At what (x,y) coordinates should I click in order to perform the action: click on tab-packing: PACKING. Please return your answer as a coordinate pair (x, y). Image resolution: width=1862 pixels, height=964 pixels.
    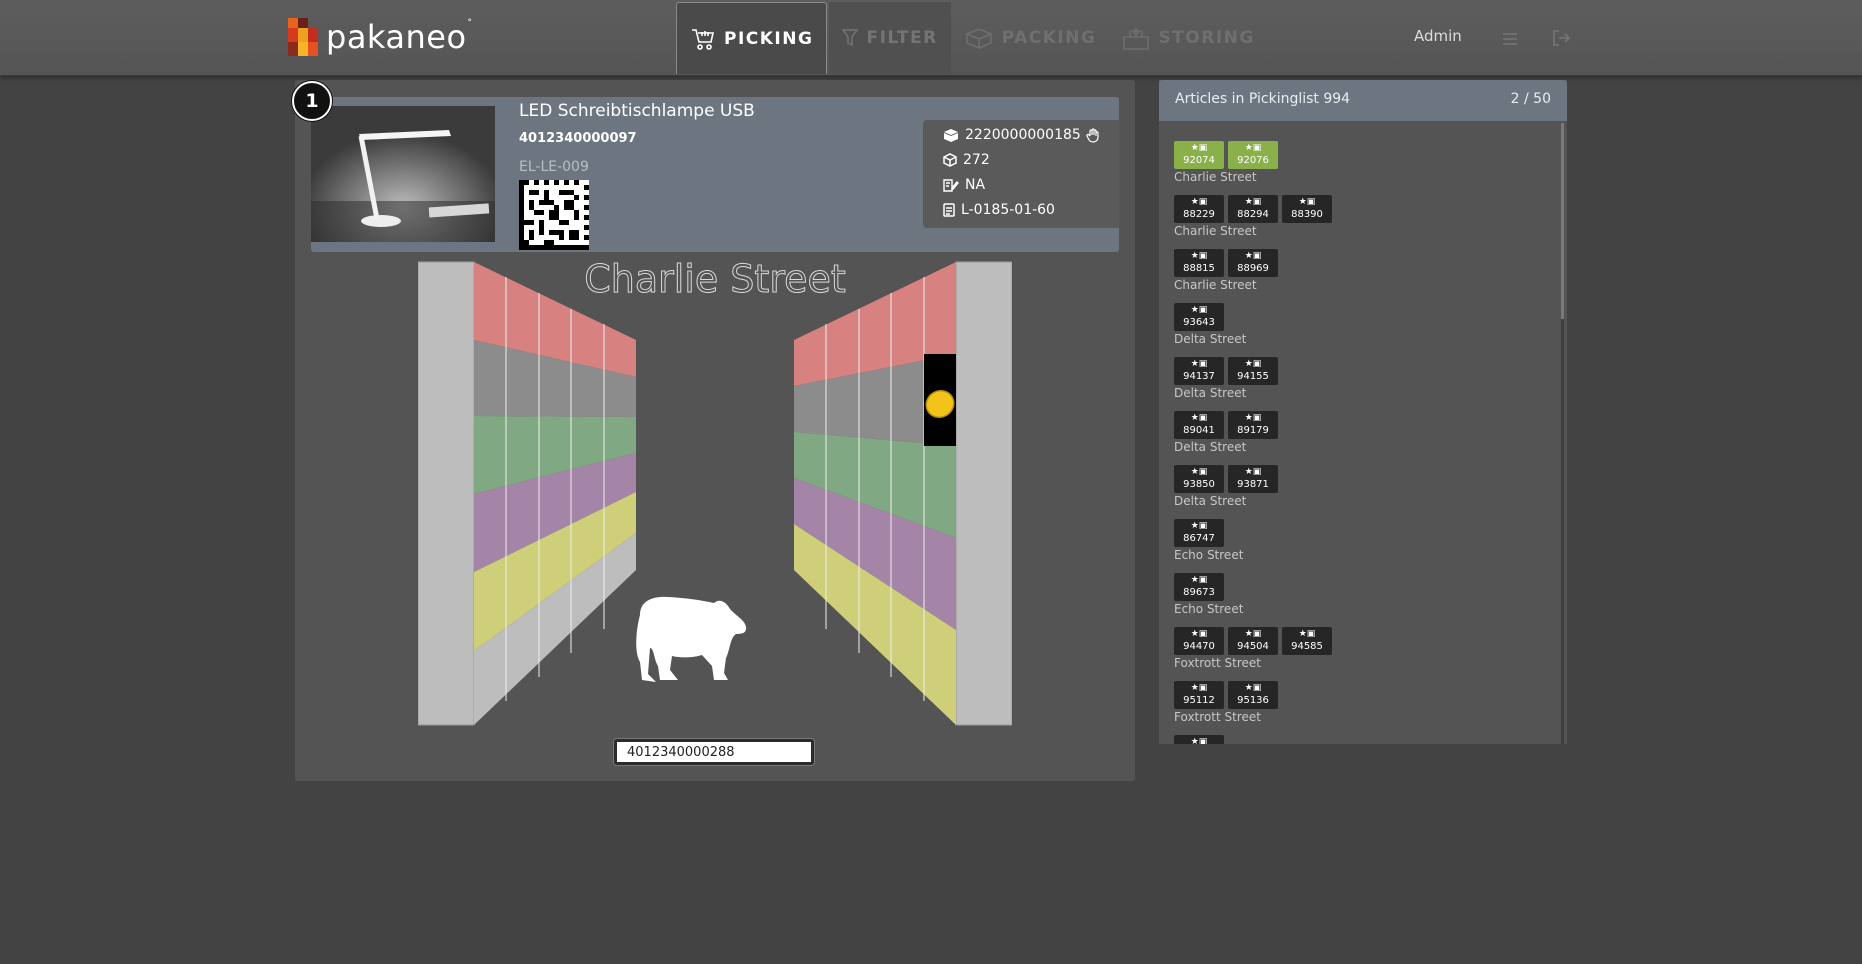
    Looking at the image, I should click on (1030, 38).